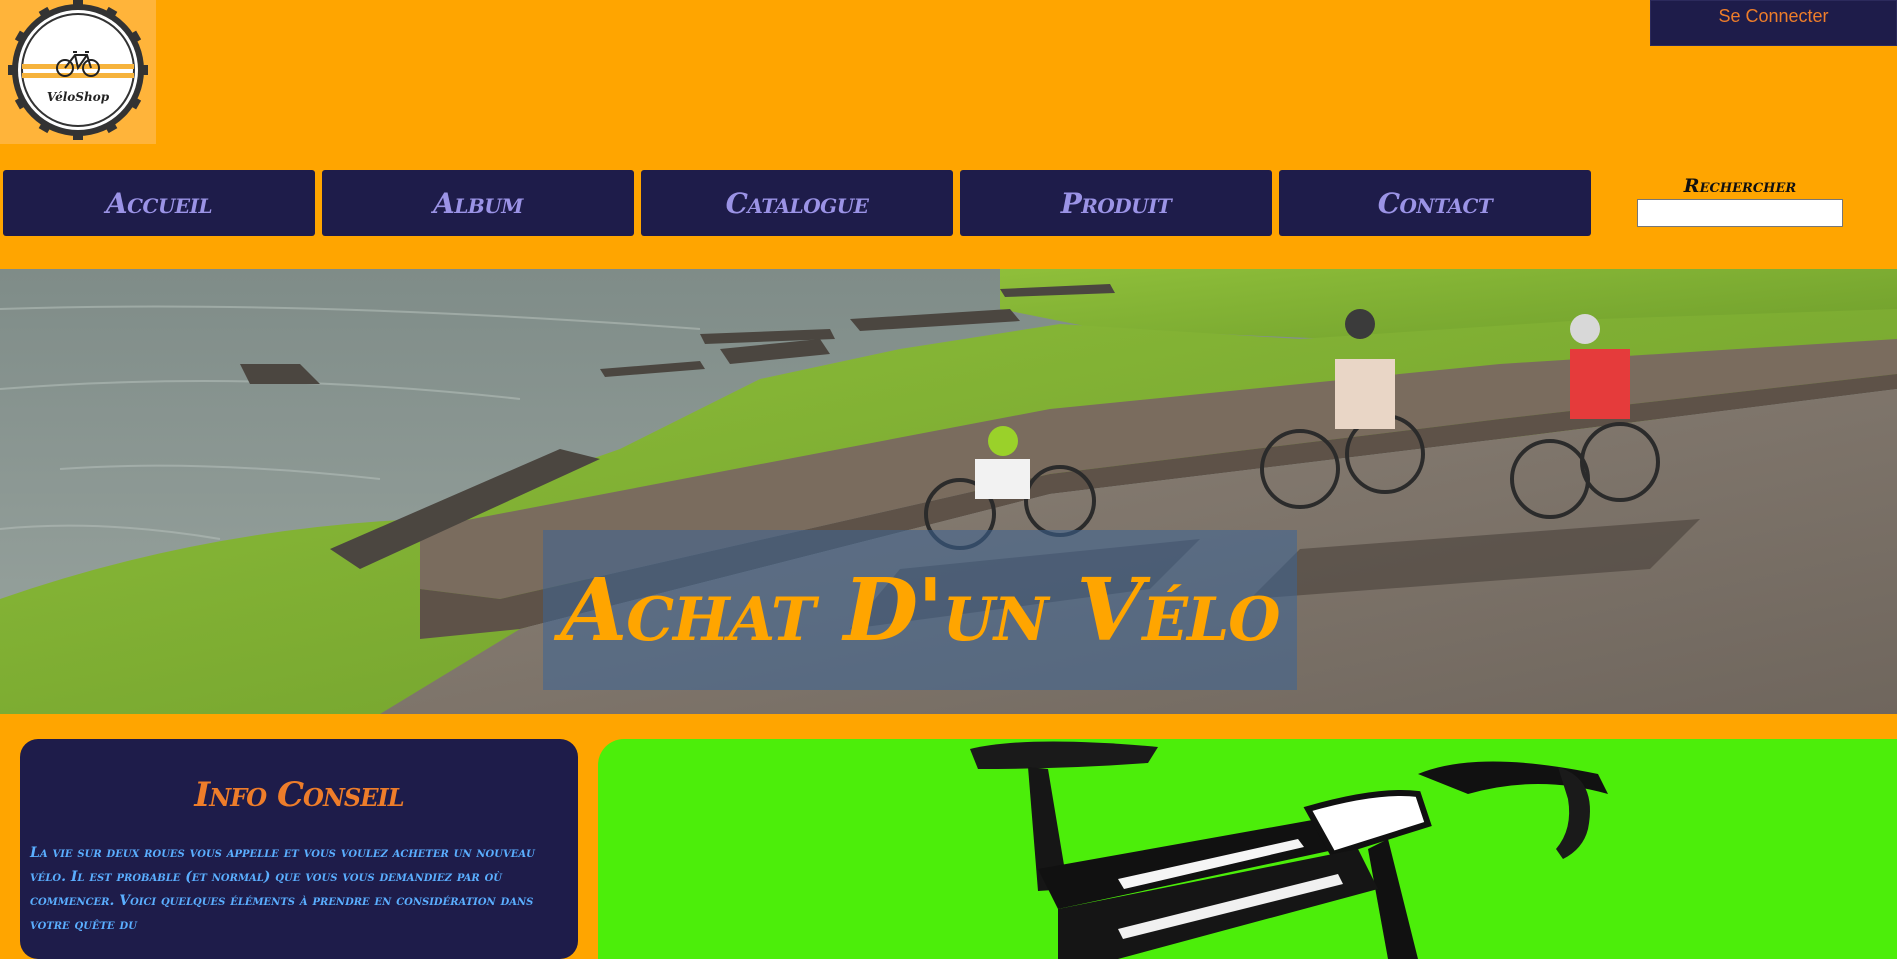 The height and width of the screenshot is (959, 1897). Describe the element at coordinates (78, 97) in the screenshot. I see `logo-text: VéloShop` at that location.